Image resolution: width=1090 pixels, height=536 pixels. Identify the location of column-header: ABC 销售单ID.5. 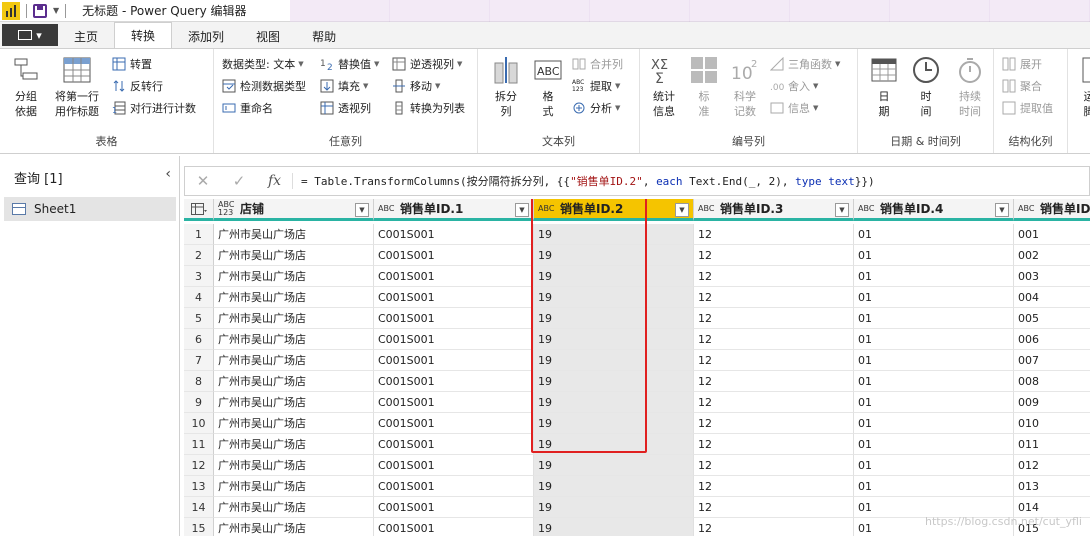
(1052, 210).